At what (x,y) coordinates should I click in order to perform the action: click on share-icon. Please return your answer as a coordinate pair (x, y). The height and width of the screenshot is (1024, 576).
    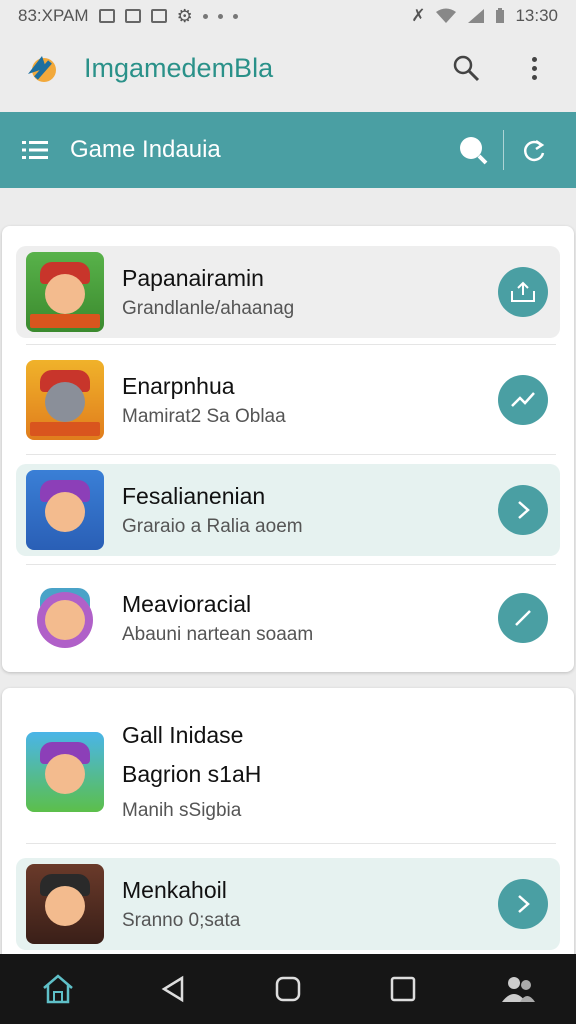
    Looking at the image, I should click on (523, 291).